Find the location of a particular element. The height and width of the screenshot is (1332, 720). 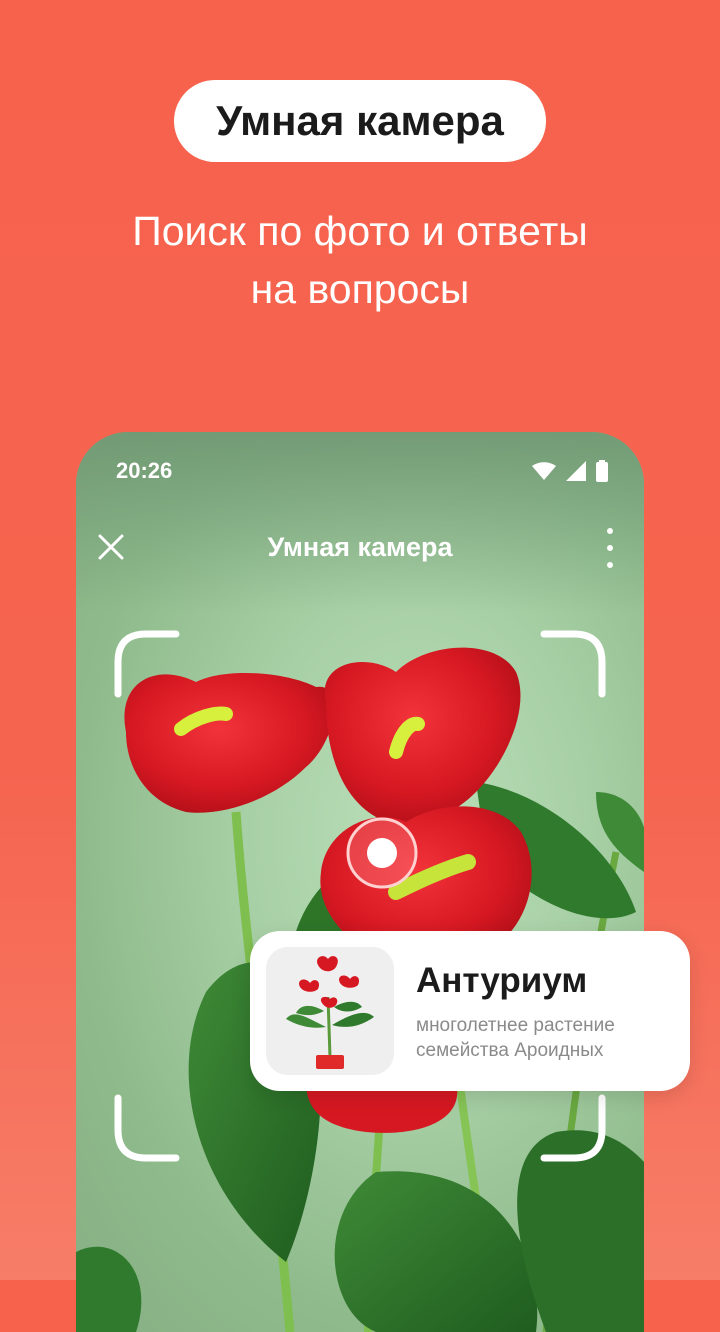

promo-title-pill: Умная камера is located at coordinates (360, 121).